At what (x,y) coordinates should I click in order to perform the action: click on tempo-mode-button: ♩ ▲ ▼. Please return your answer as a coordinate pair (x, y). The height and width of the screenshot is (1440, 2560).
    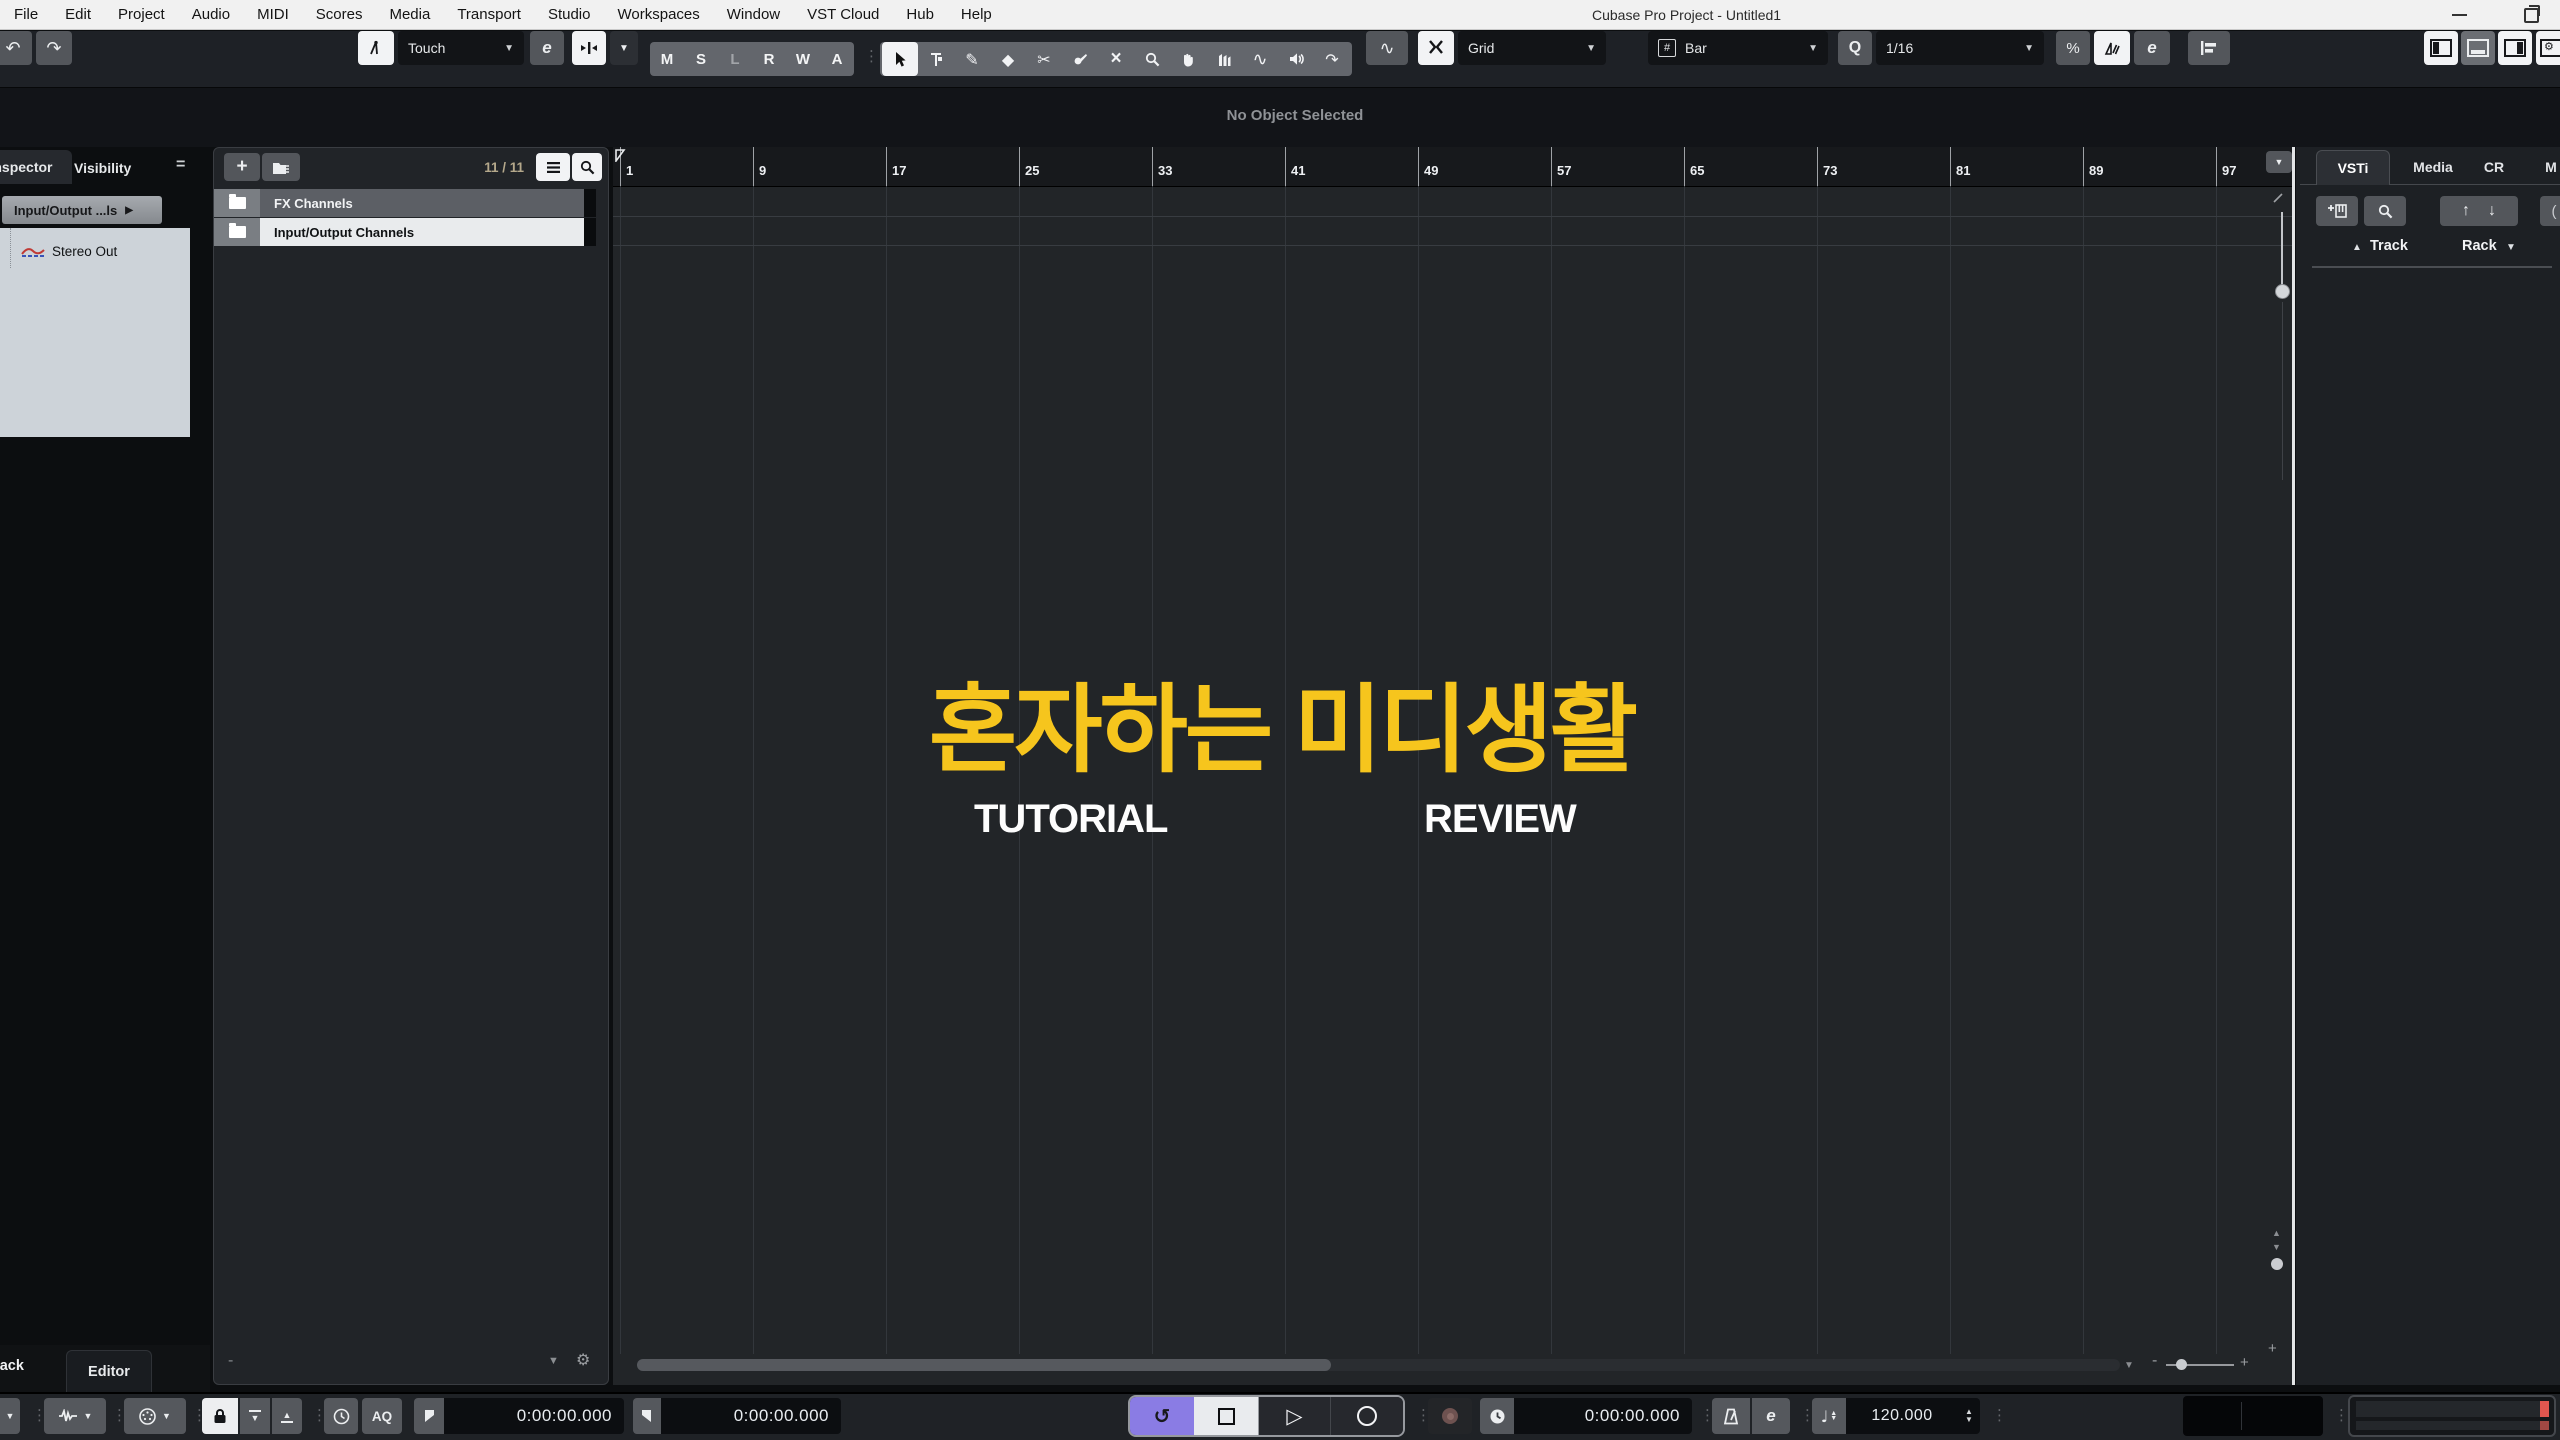
    Looking at the image, I should click on (1829, 1416).